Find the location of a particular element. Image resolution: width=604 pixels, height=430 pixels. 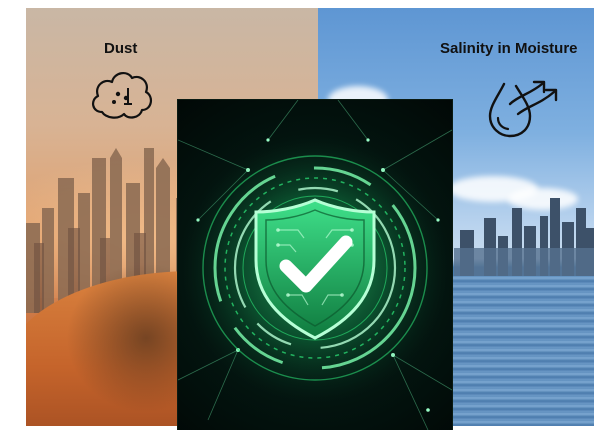

water-drop-wind-icon is located at coordinates (523, 109).